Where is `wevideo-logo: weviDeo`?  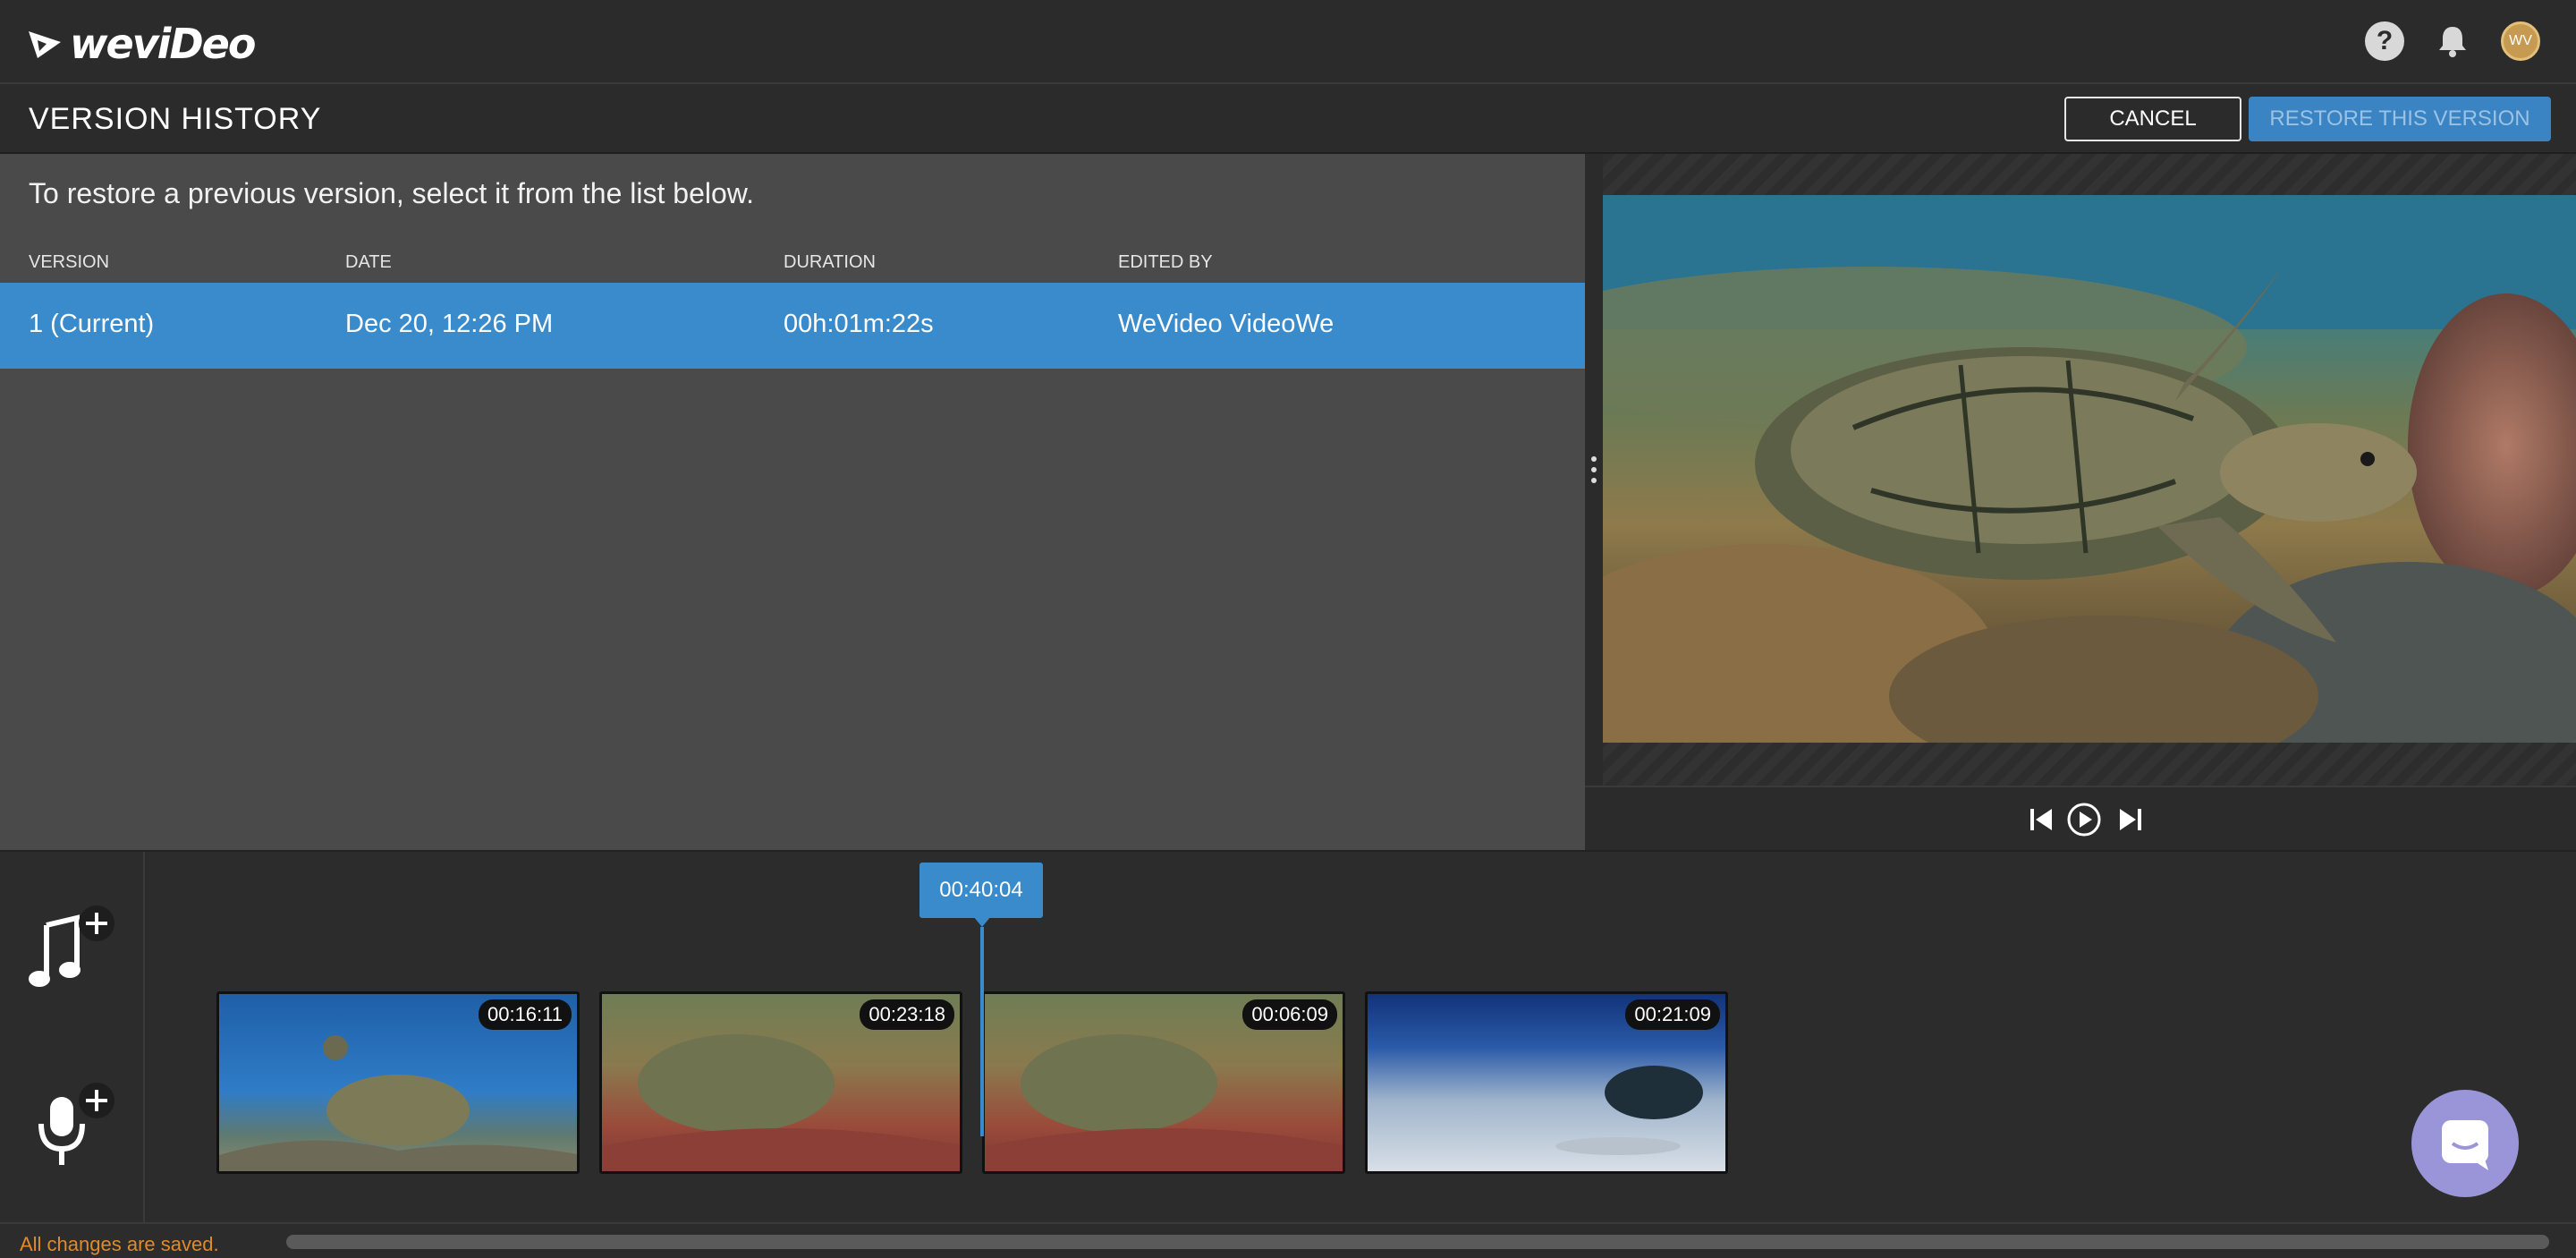
wevideo-logo: weviDeo is located at coordinates (141, 44).